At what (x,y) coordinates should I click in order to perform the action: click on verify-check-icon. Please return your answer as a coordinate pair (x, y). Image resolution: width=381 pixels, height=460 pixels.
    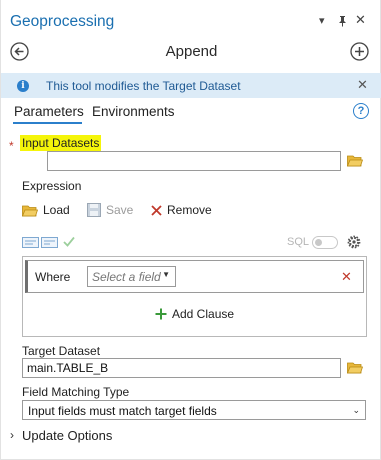
    Looking at the image, I should click on (69, 243).